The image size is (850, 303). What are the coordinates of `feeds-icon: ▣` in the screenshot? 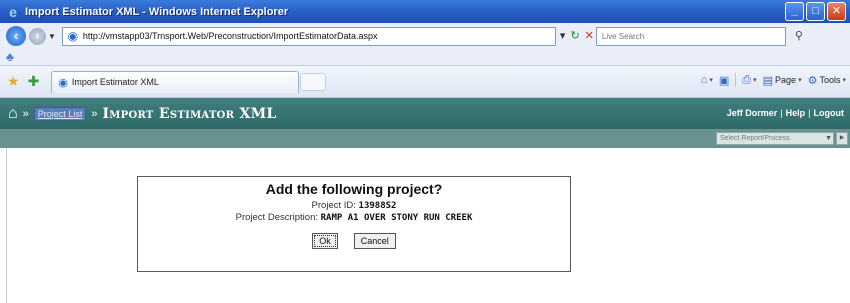 It's located at (724, 80).